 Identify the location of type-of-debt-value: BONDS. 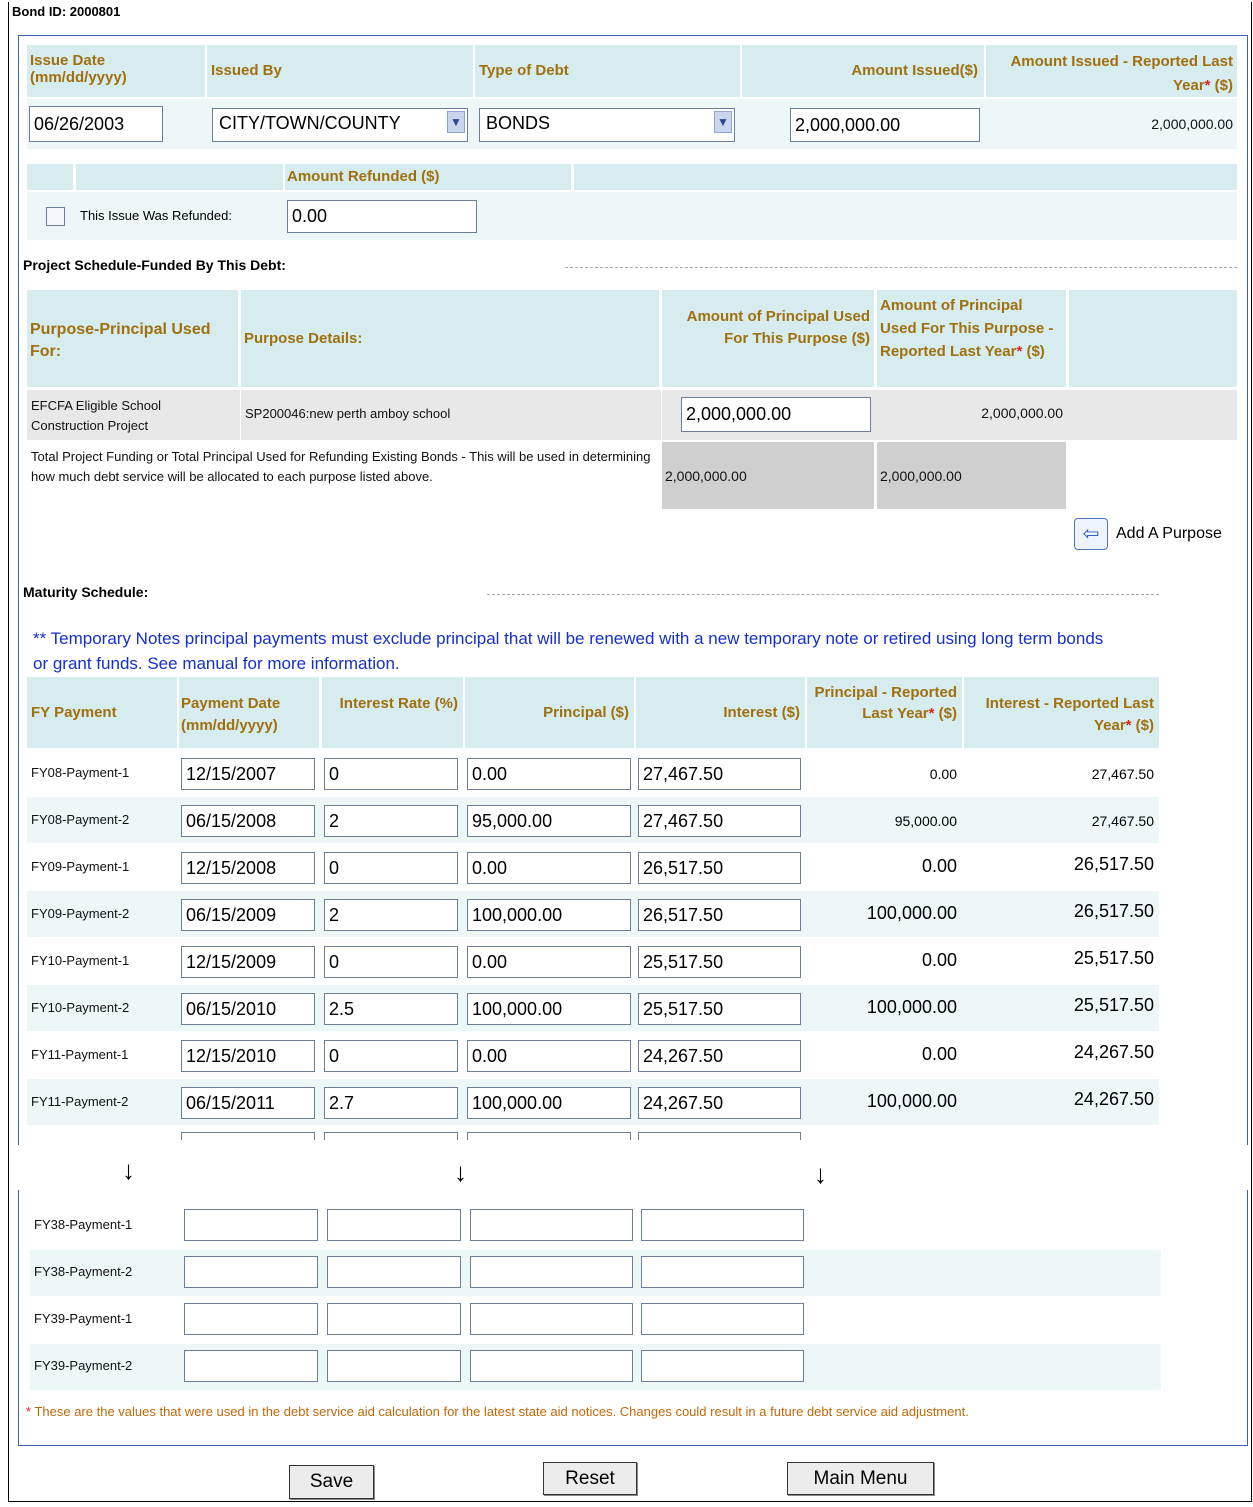
(518, 123).